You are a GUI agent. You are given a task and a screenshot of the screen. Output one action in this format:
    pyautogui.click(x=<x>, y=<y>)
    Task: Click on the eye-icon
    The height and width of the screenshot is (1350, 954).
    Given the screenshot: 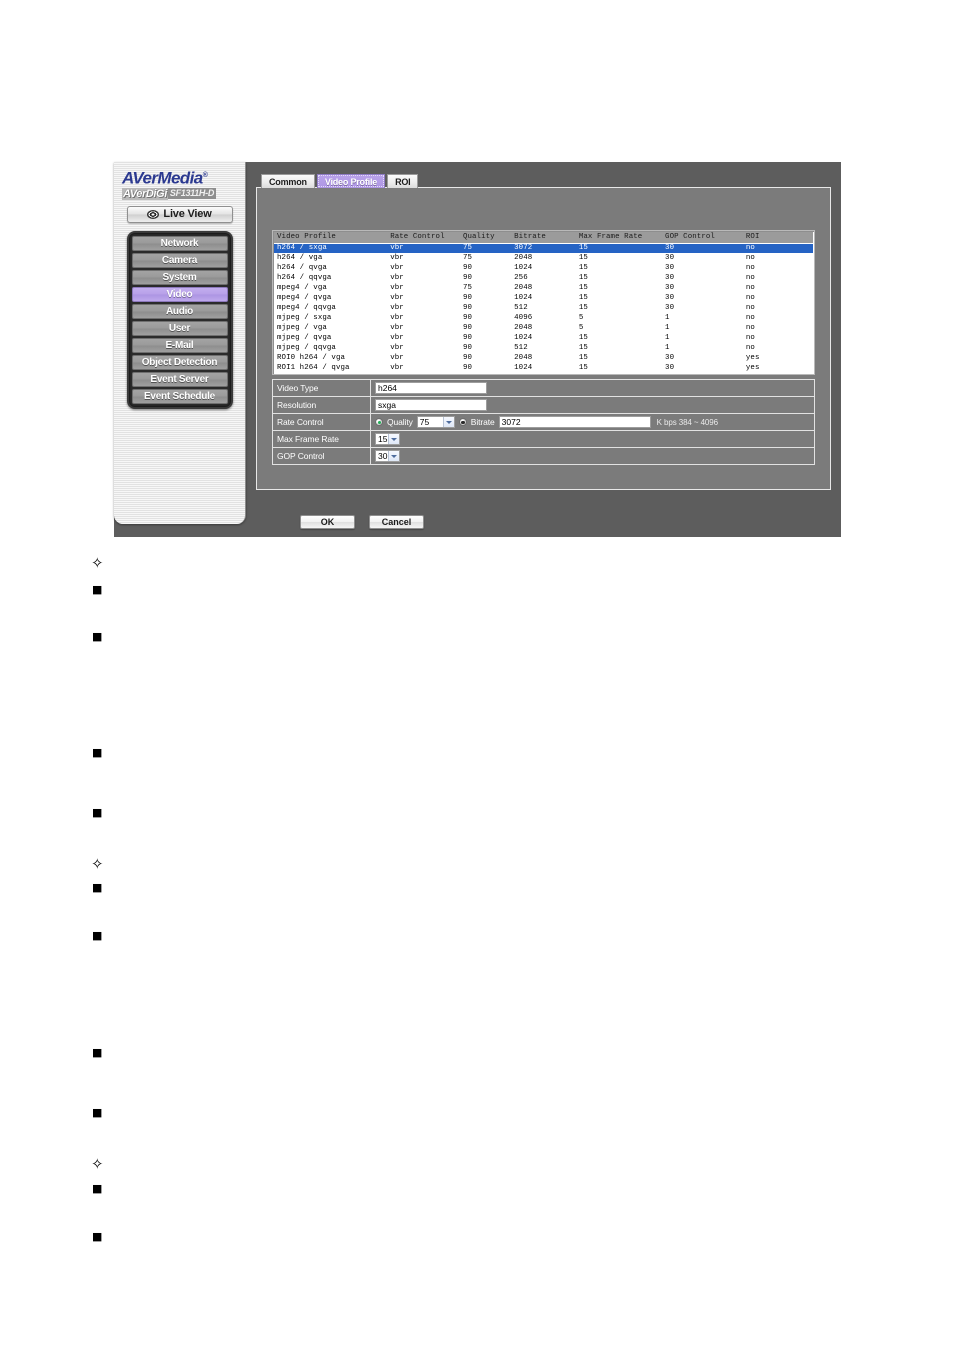 What is the action you would take?
    pyautogui.click(x=153, y=214)
    